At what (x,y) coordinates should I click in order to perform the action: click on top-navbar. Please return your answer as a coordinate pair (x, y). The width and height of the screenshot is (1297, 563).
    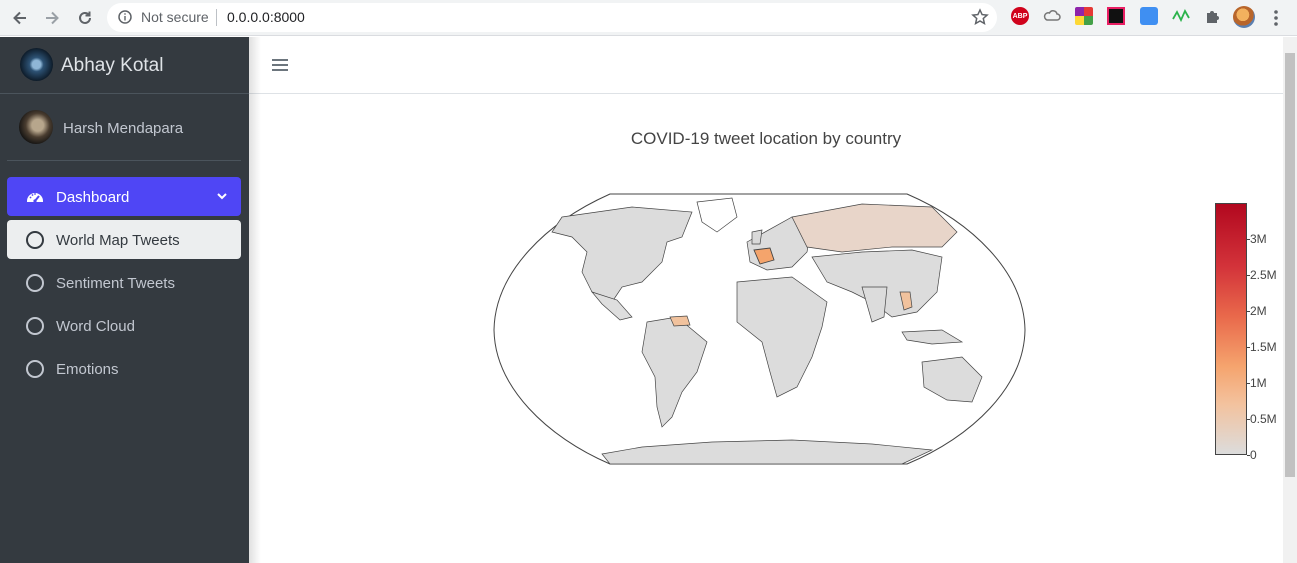
    Looking at the image, I should click on (766, 65).